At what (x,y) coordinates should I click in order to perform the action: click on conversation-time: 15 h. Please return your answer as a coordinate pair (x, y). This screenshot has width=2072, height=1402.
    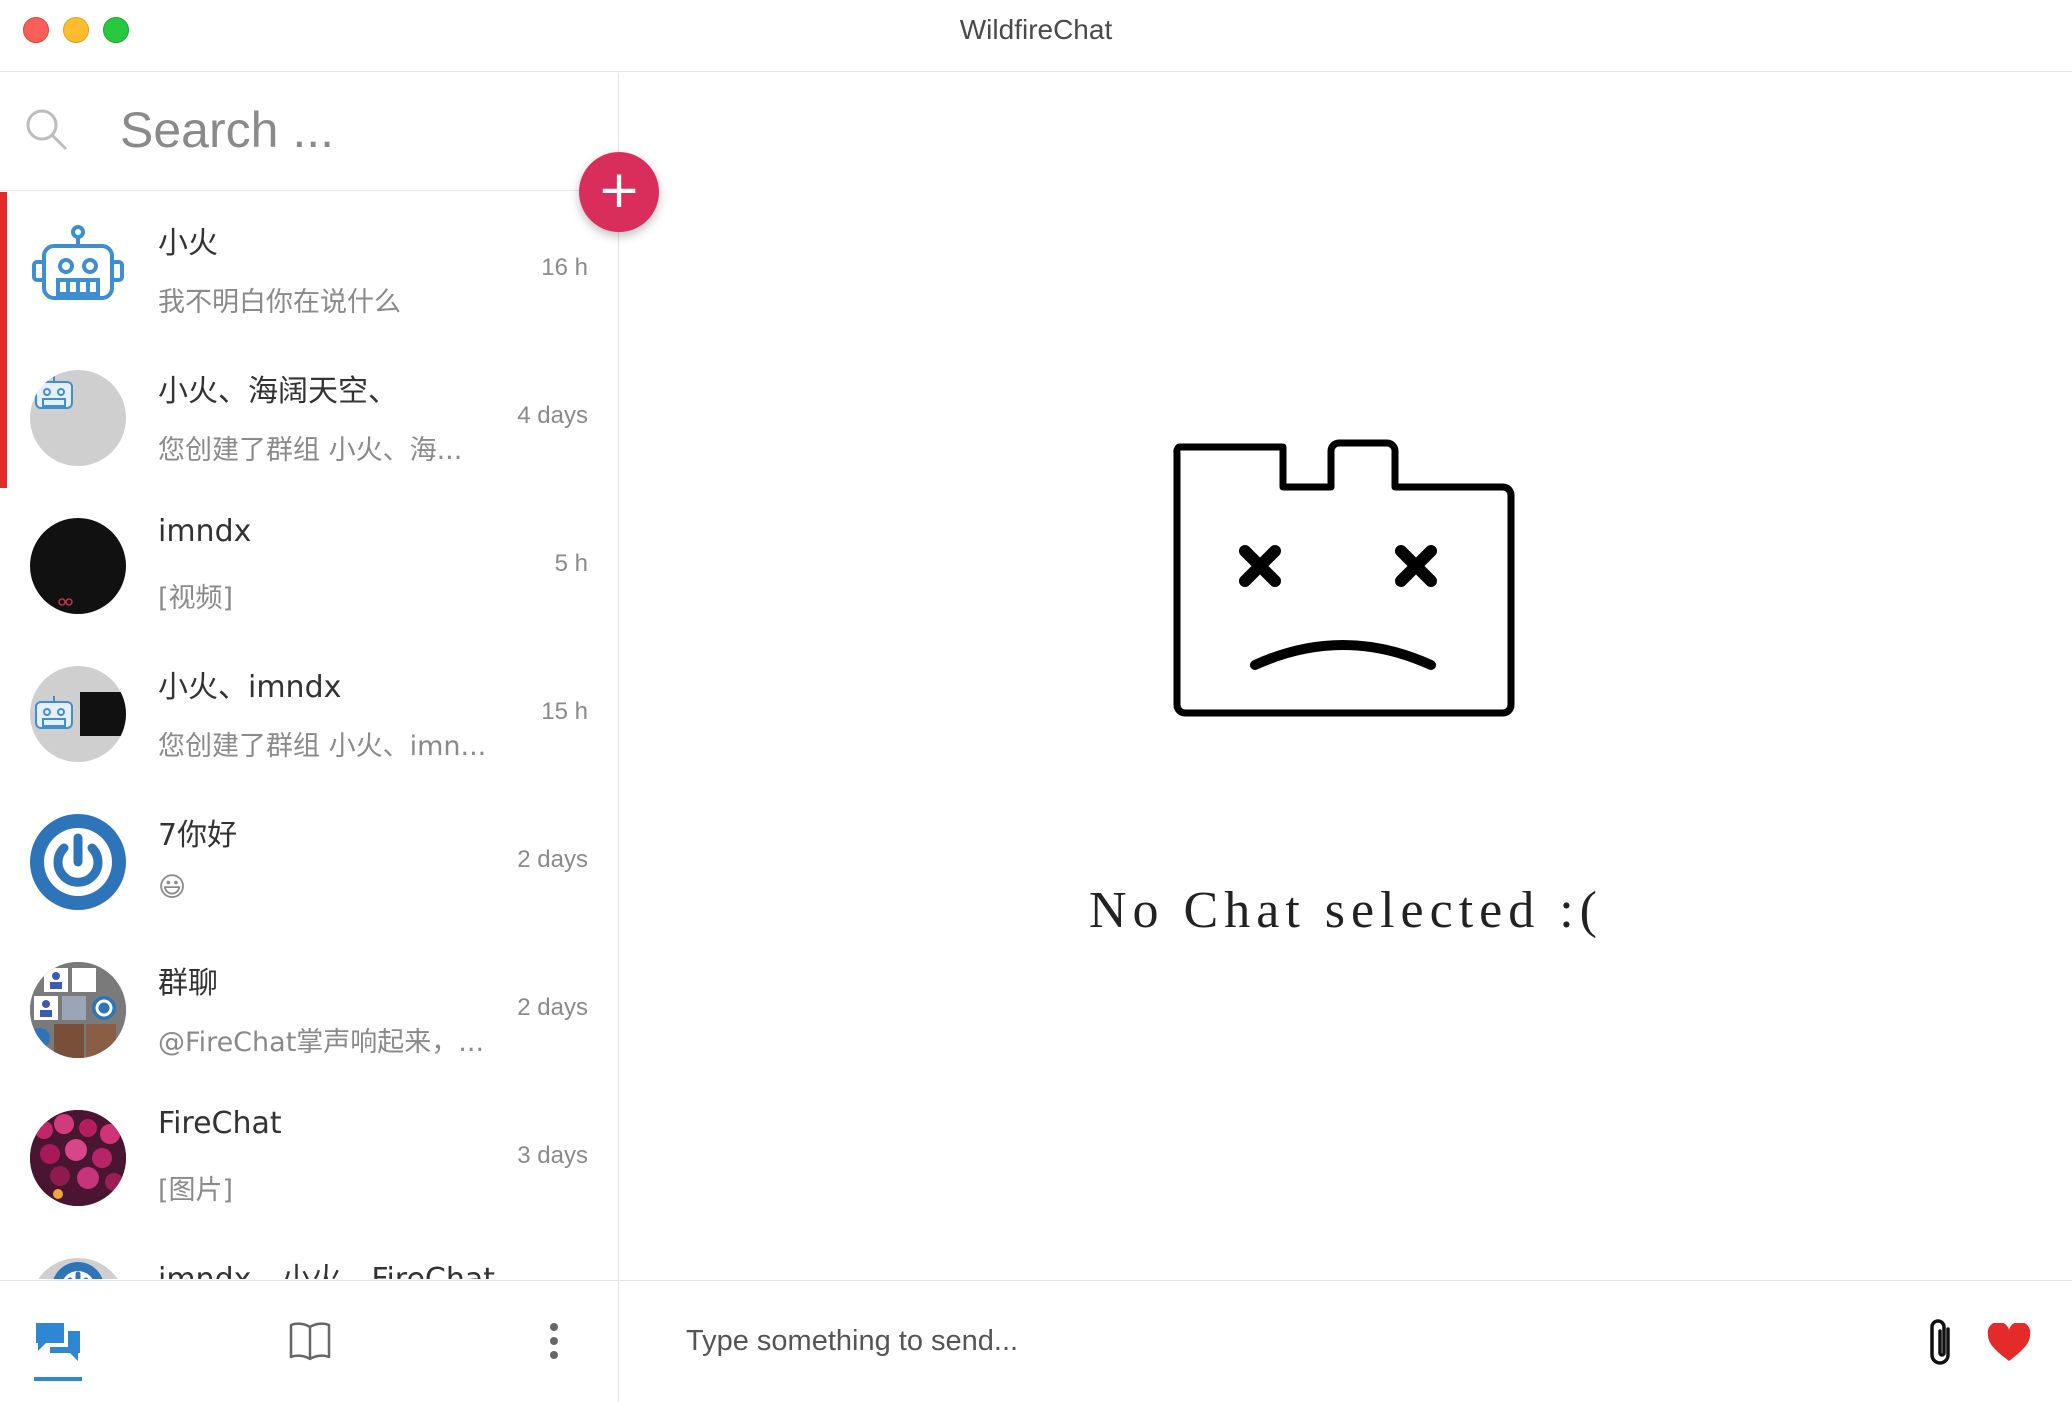
    Looking at the image, I should click on (564, 711).